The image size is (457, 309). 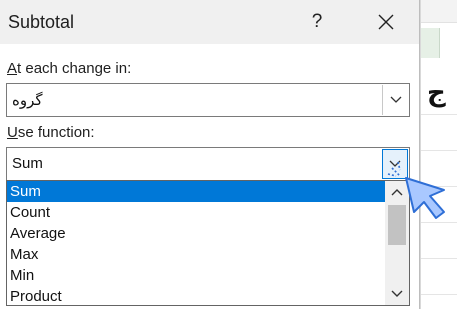 I want to click on function-option-count: Count, so click(x=196, y=212).